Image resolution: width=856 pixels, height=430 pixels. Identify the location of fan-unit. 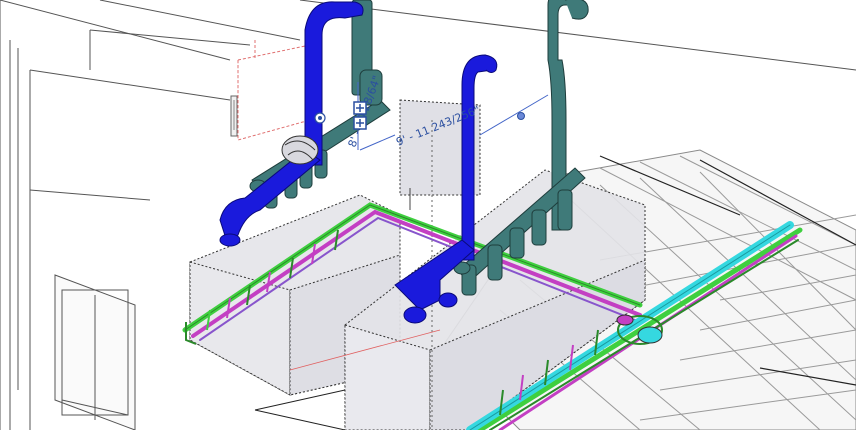
(300, 150).